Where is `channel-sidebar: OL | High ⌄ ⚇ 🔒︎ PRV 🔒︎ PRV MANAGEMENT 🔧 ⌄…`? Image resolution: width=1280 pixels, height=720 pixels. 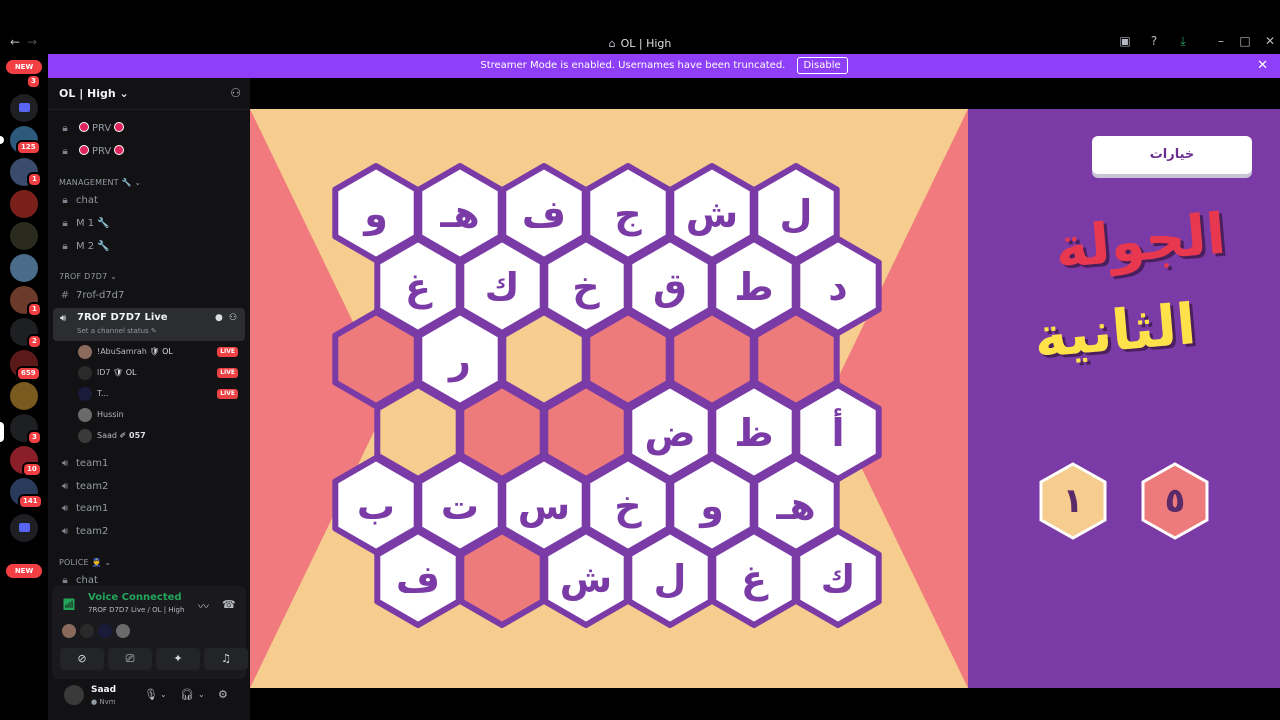 channel-sidebar: OL | High ⌄ ⚇ 🔒︎ PRV 🔒︎ PRV MANAGEMENT 🔧 ⌄… is located at coordinates (149, 399).